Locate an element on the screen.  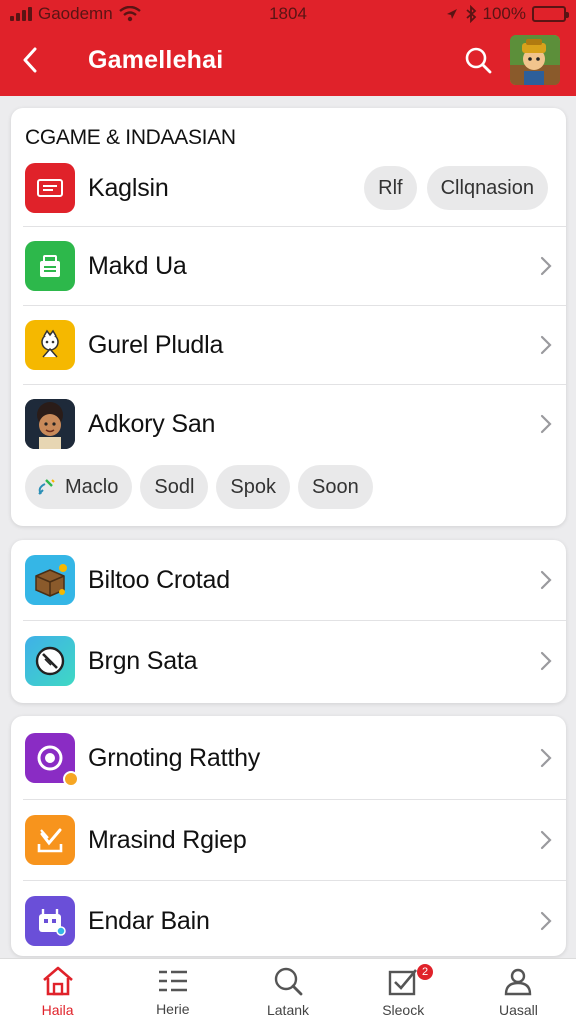
badge-icon is located at coordinates (71, 779).